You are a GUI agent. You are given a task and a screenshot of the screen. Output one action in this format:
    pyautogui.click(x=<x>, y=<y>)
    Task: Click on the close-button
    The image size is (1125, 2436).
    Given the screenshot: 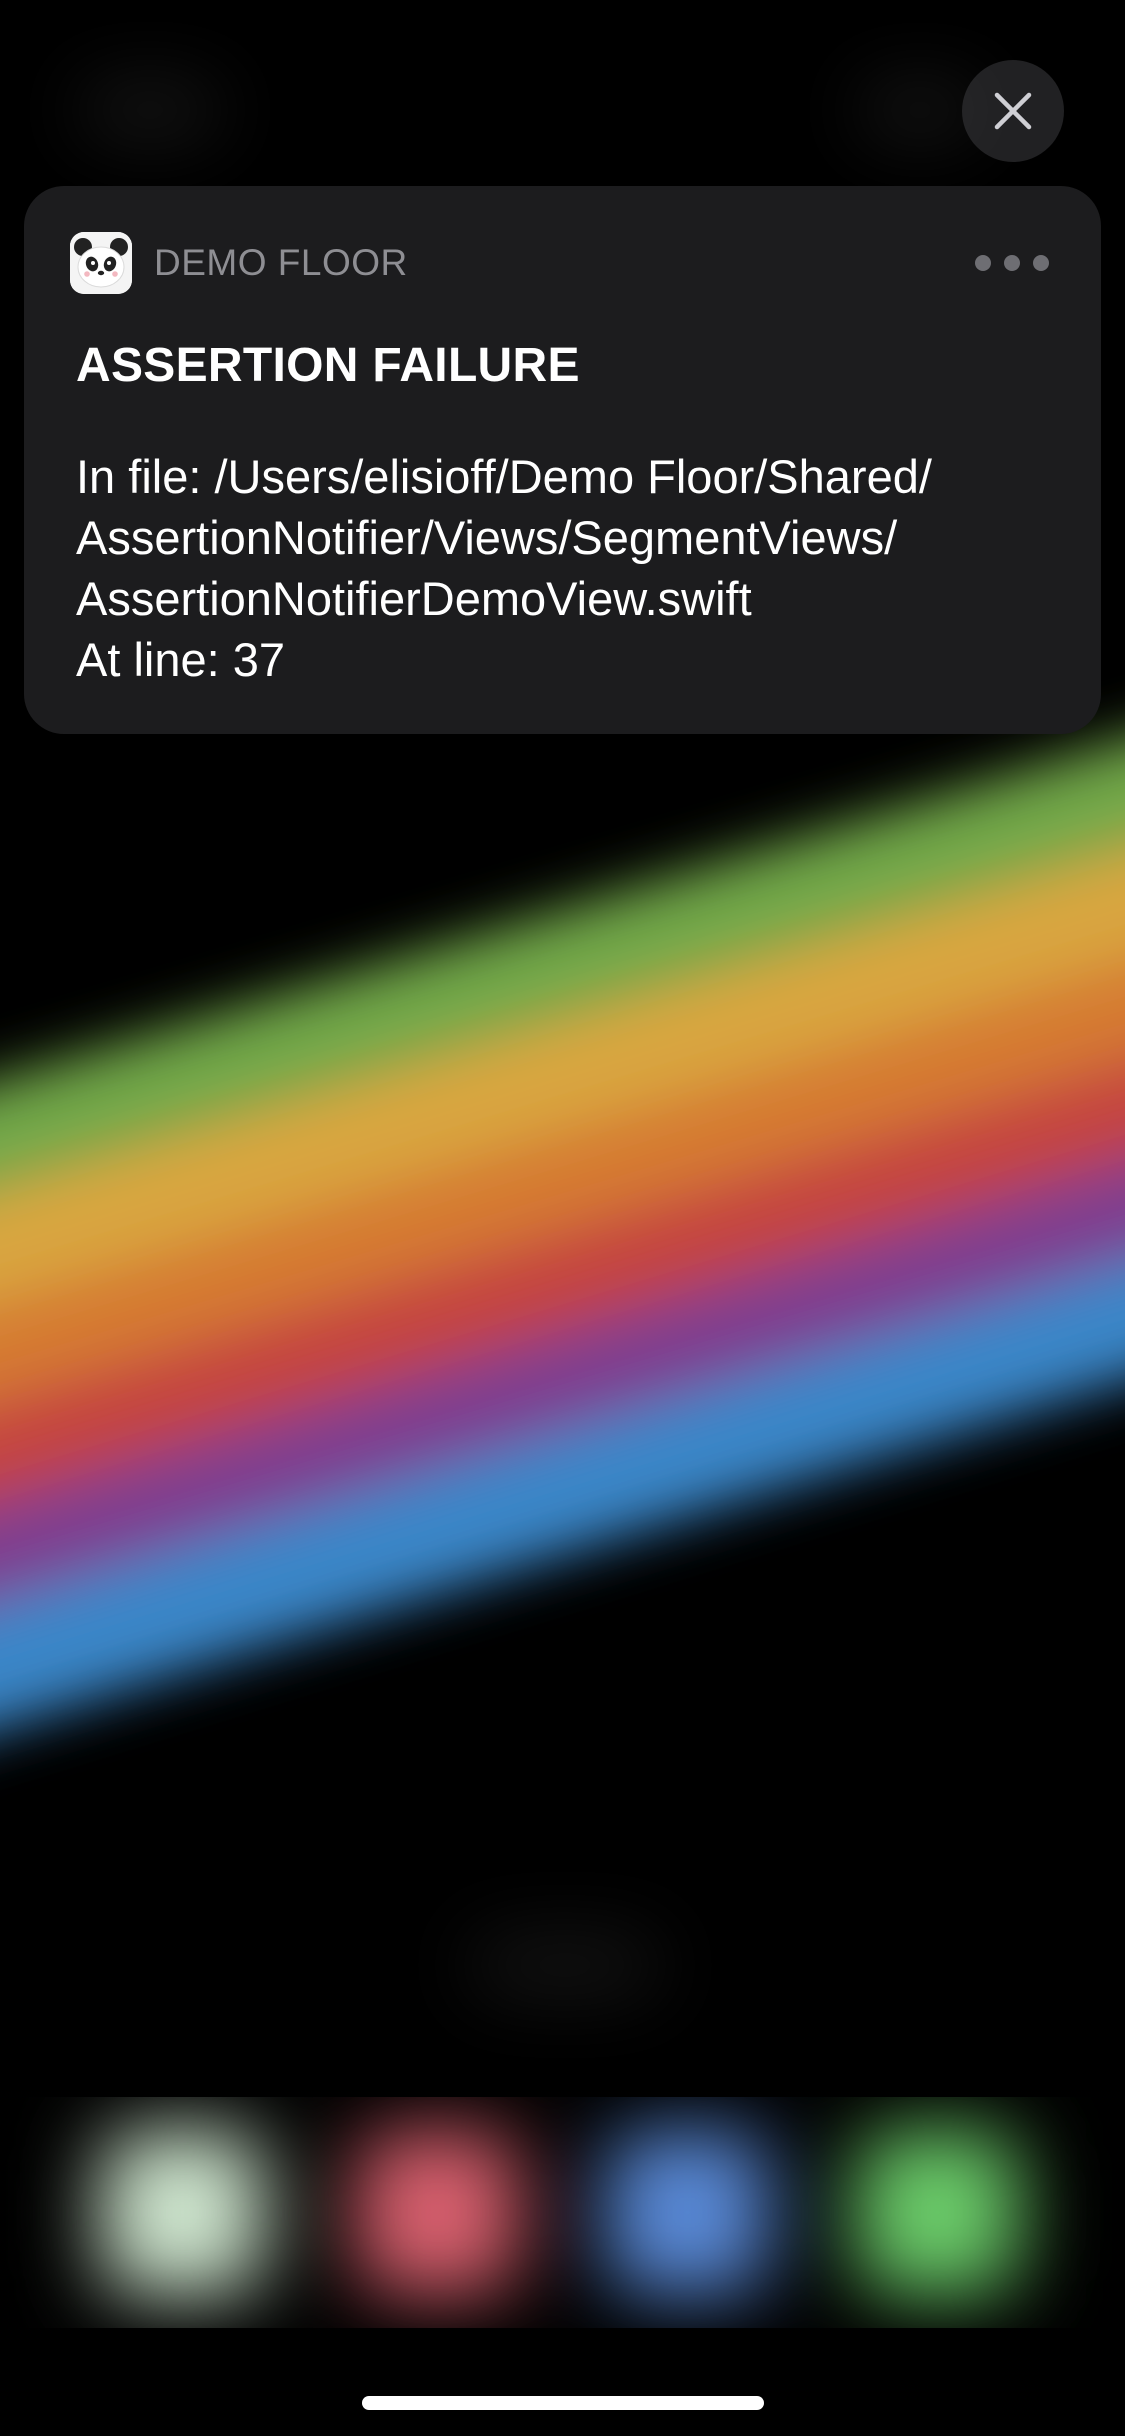 What is the action you would take?
    pyautogui.click(x=1013, y=111)
    